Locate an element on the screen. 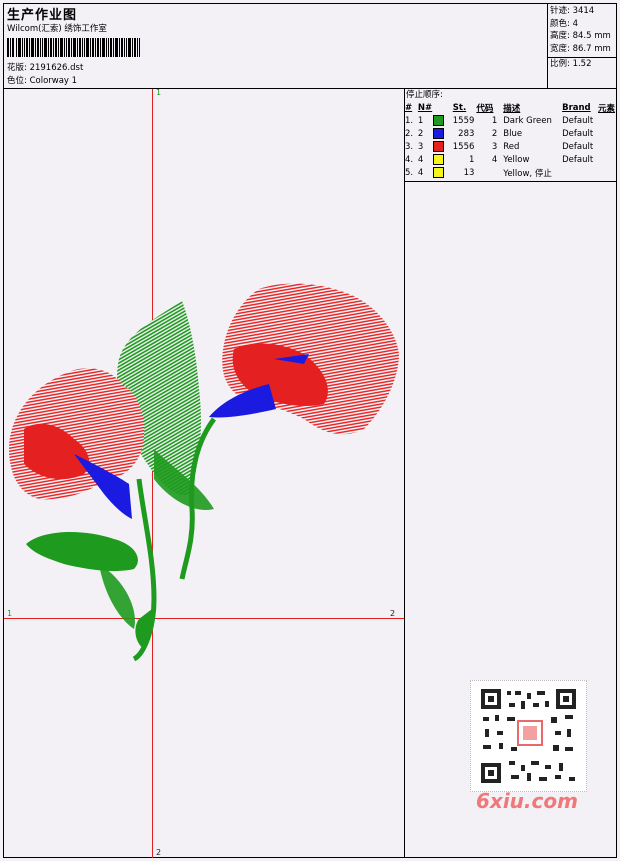  design-label: 花版: is located at coordinates (17, 68).